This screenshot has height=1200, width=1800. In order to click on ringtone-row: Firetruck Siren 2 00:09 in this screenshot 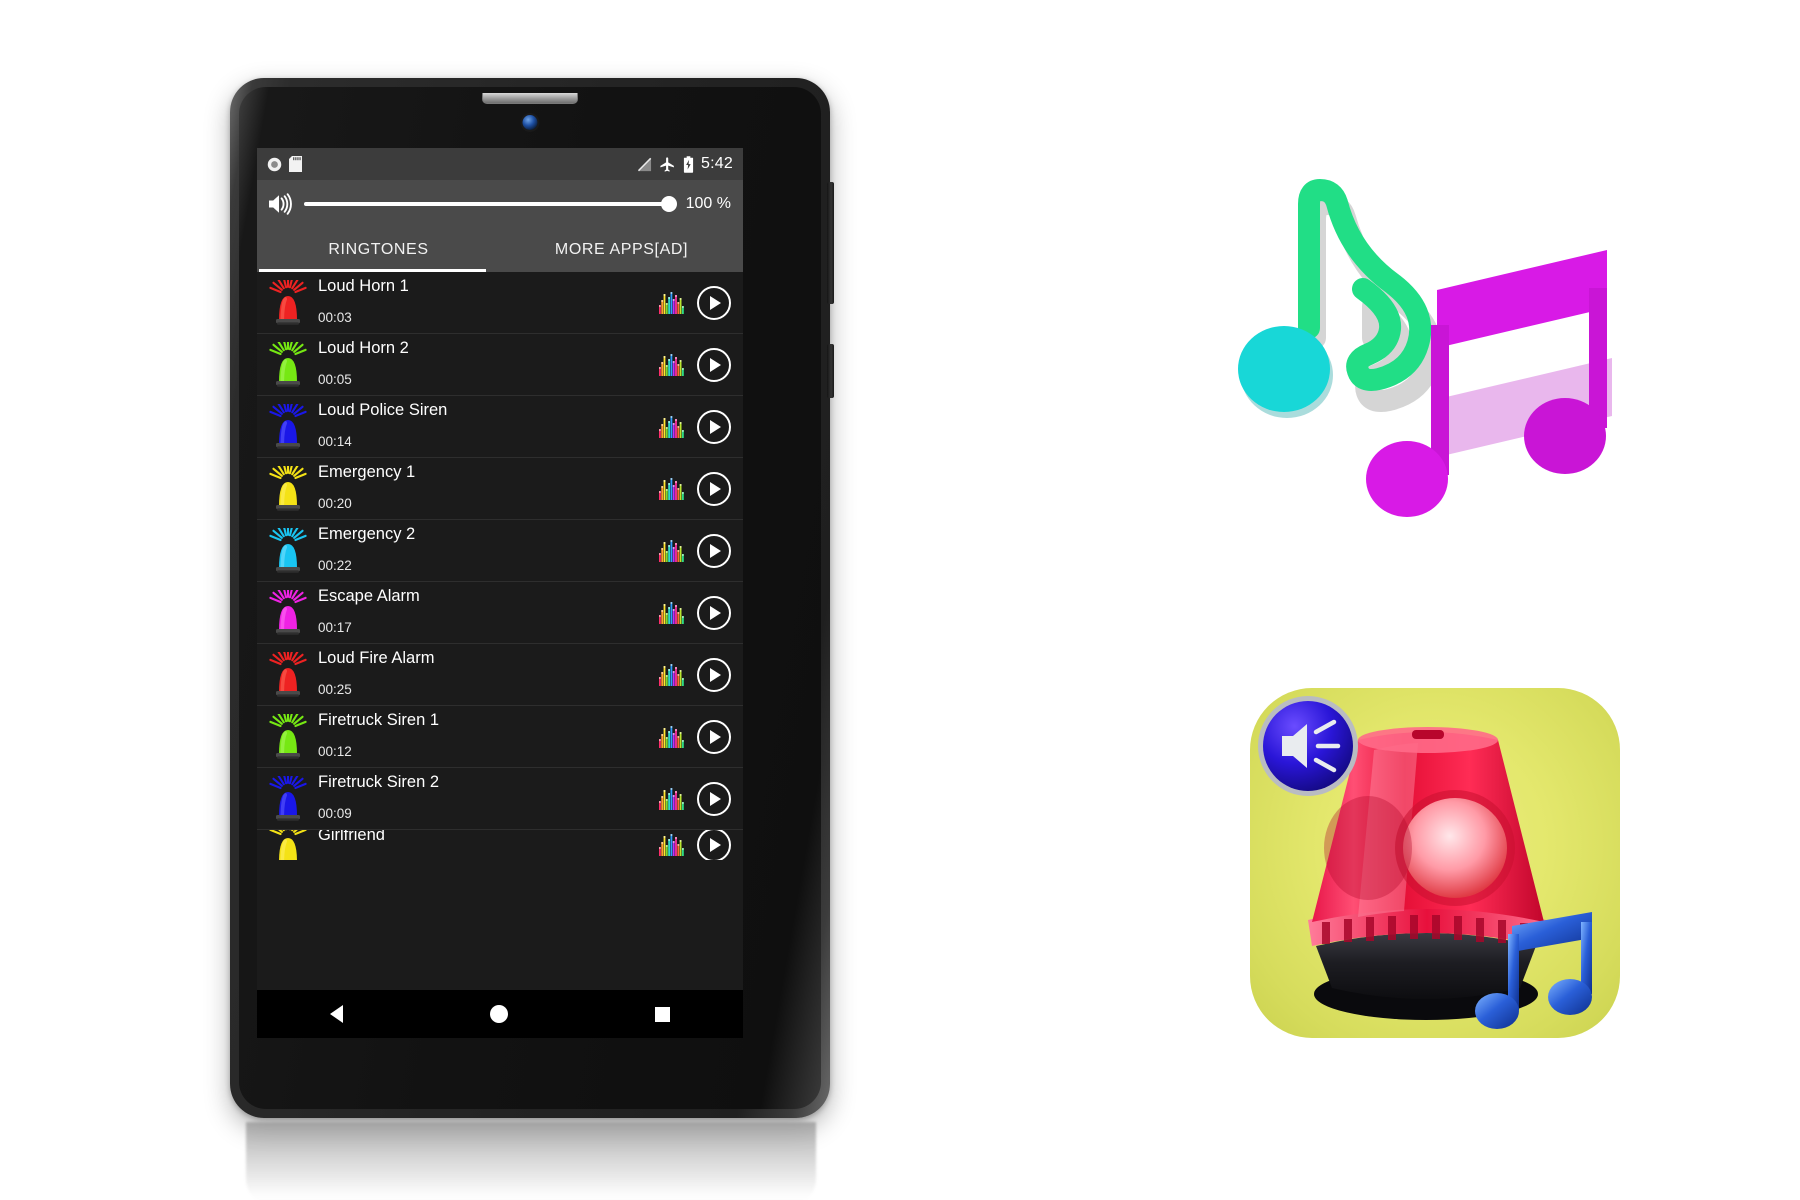, I will do `click(500, 799)`.